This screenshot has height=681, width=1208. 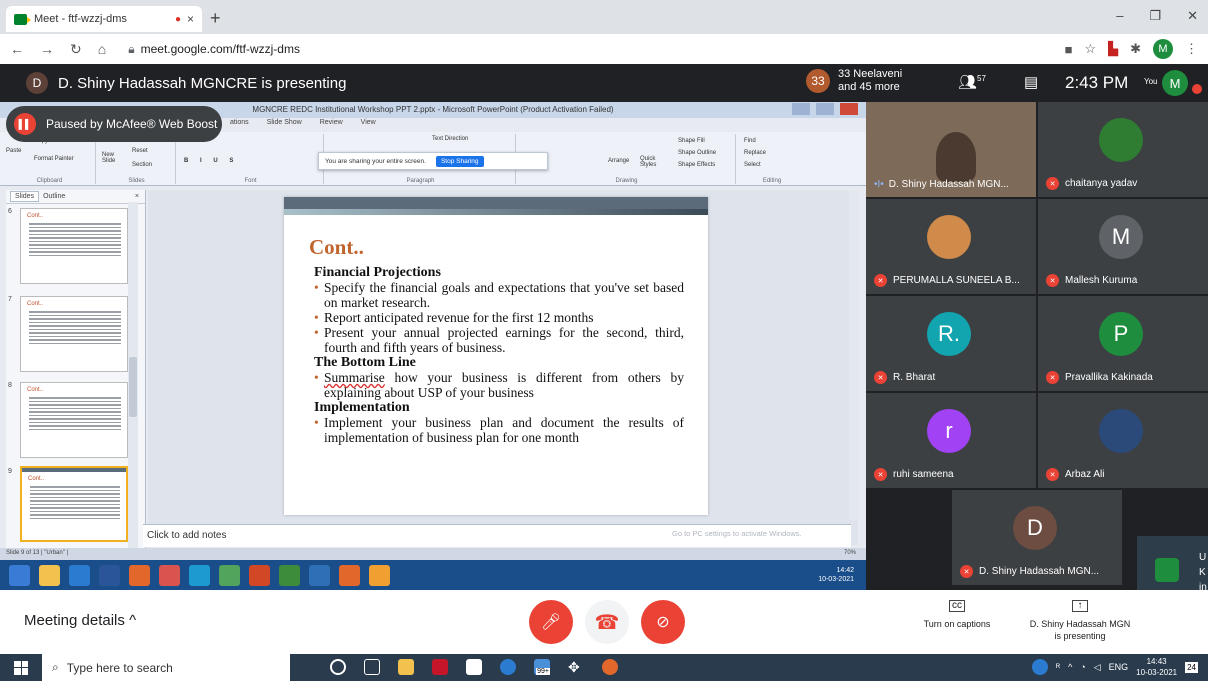 What do you see at coordinates (214, 49) in the screenshot?
I see `url-field: 🔒︎ meet.google.com/ftf-wzzj-dms` at bounding box center [214, 49].